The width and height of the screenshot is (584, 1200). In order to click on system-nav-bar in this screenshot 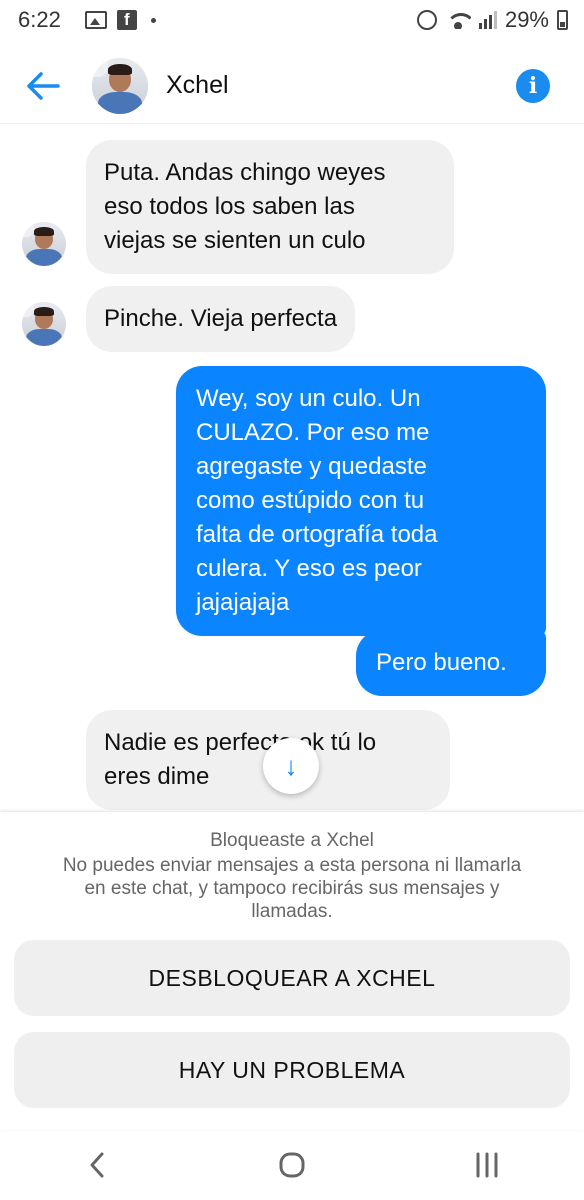, I will do `click(292, 1165)`.